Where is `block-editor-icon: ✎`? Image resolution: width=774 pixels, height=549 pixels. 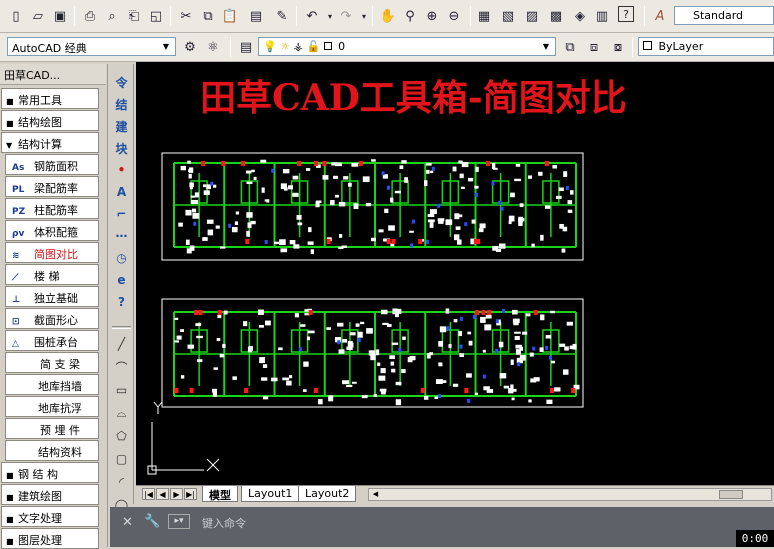 block-editor-icon: ✎ is located at coordinates (282, 16).